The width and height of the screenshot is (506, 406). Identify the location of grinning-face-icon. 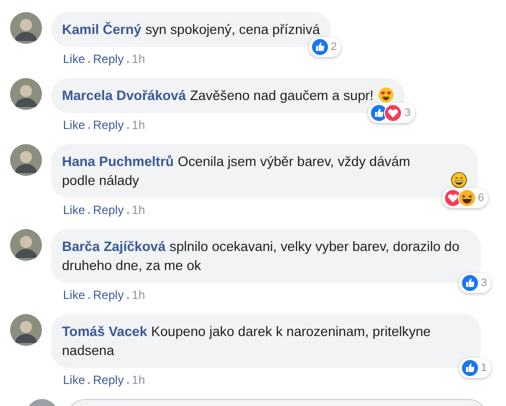
(459, 180).